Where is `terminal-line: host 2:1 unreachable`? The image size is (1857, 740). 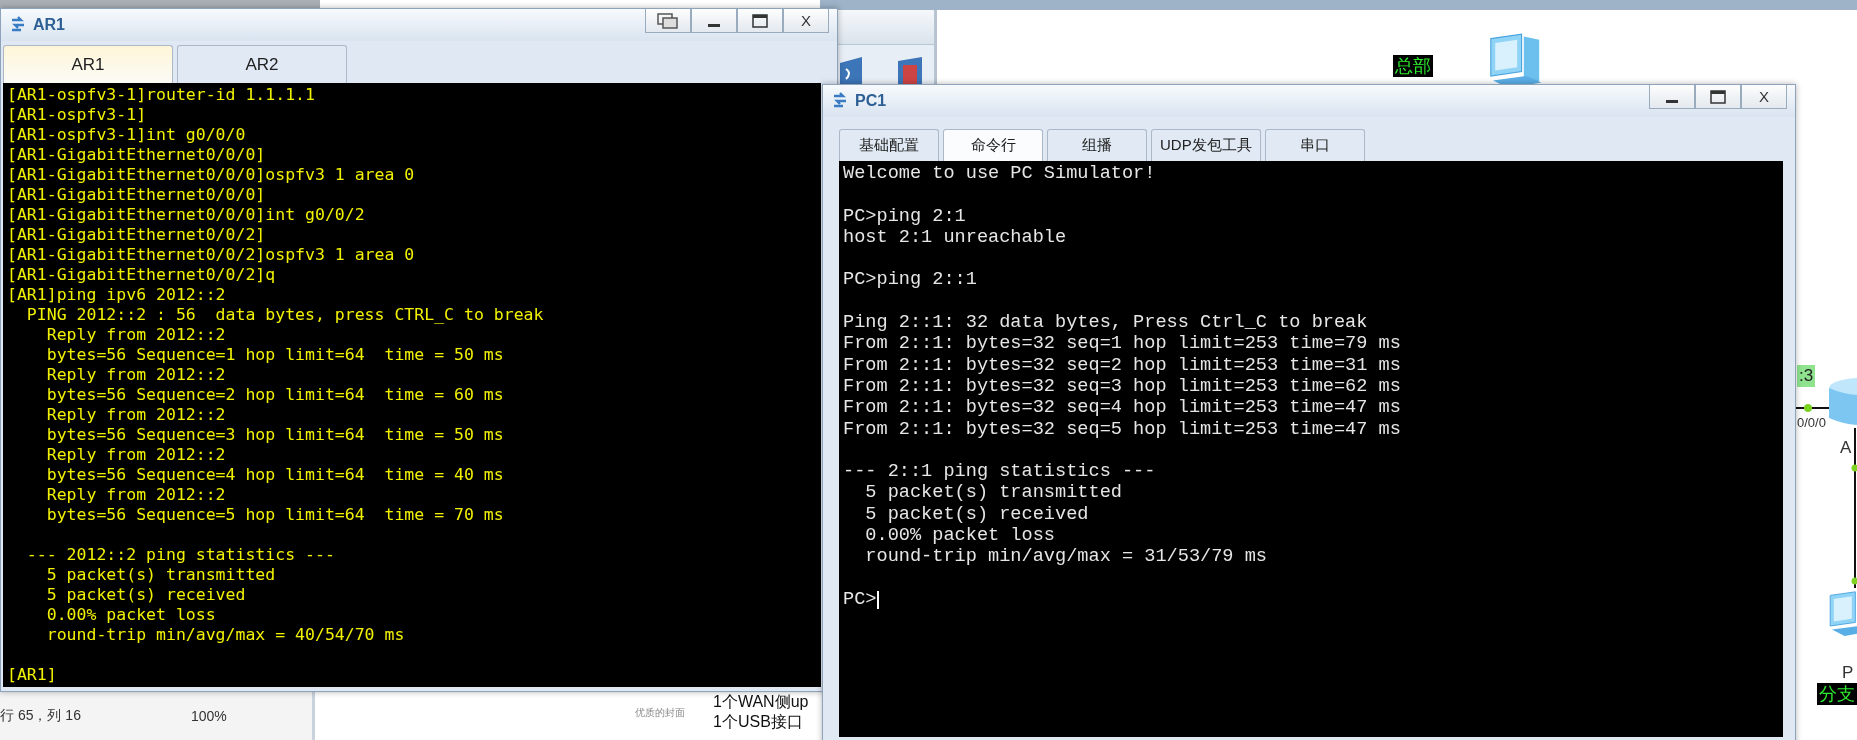
terminal-line: host 2:1 unreachable is located at coordinates (955, 237).